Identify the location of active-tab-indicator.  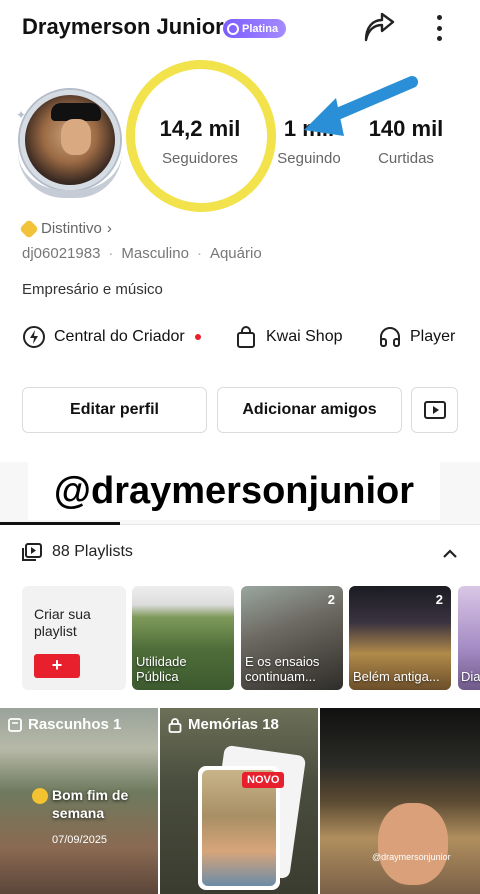
(60, 523).